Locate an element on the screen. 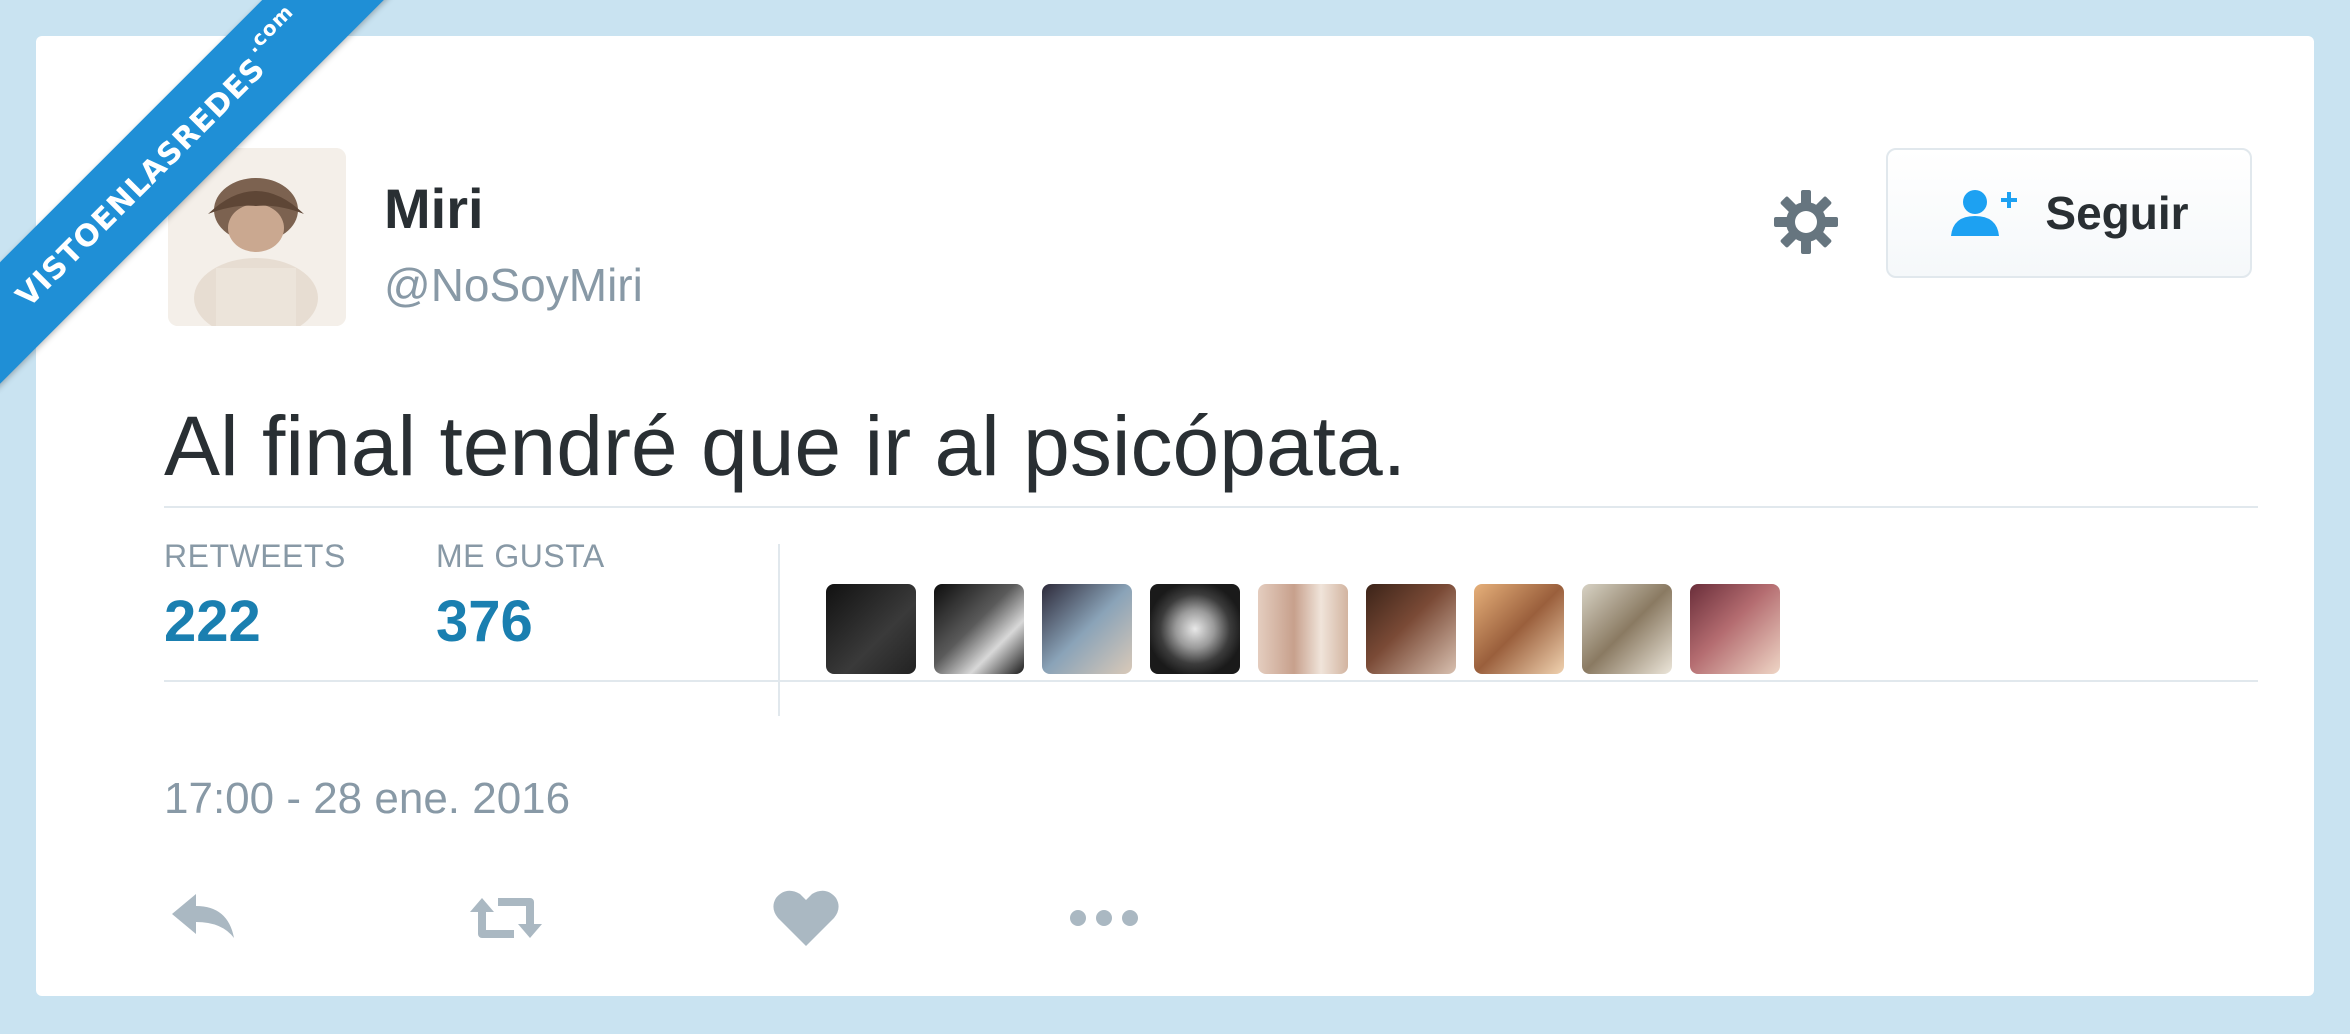 The width and height of the screenshot is (2350, 1034). tweet-timestamp: 17:00 - 28 ene. 2016 is located at coordinates (367, 799).